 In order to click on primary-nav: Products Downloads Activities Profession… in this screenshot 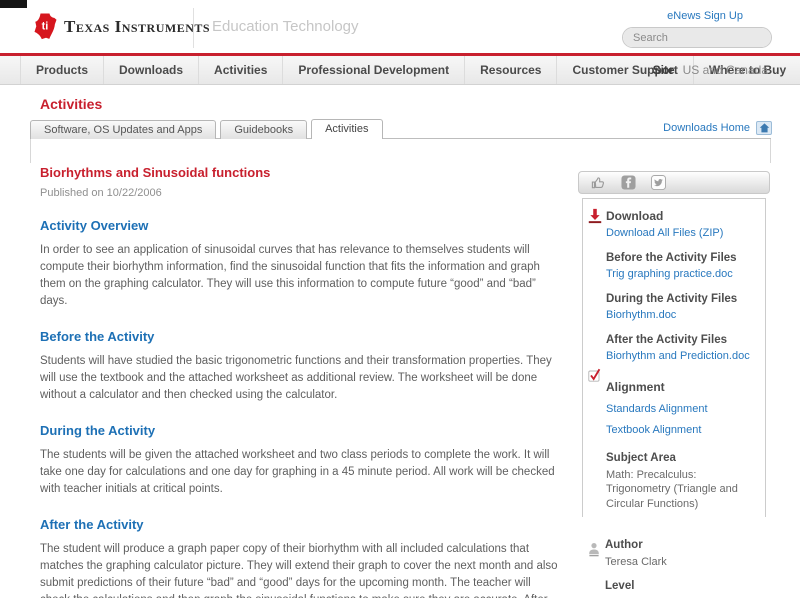, I will do `click(400, 70)`.